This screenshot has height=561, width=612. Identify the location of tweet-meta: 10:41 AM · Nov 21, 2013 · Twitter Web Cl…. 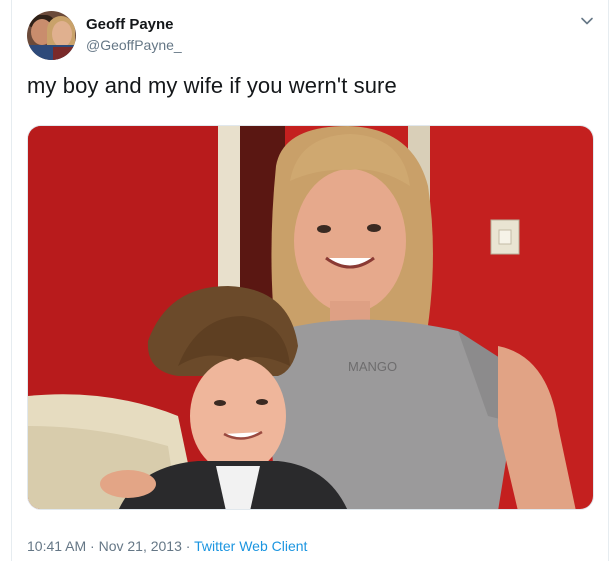
(167, 546).